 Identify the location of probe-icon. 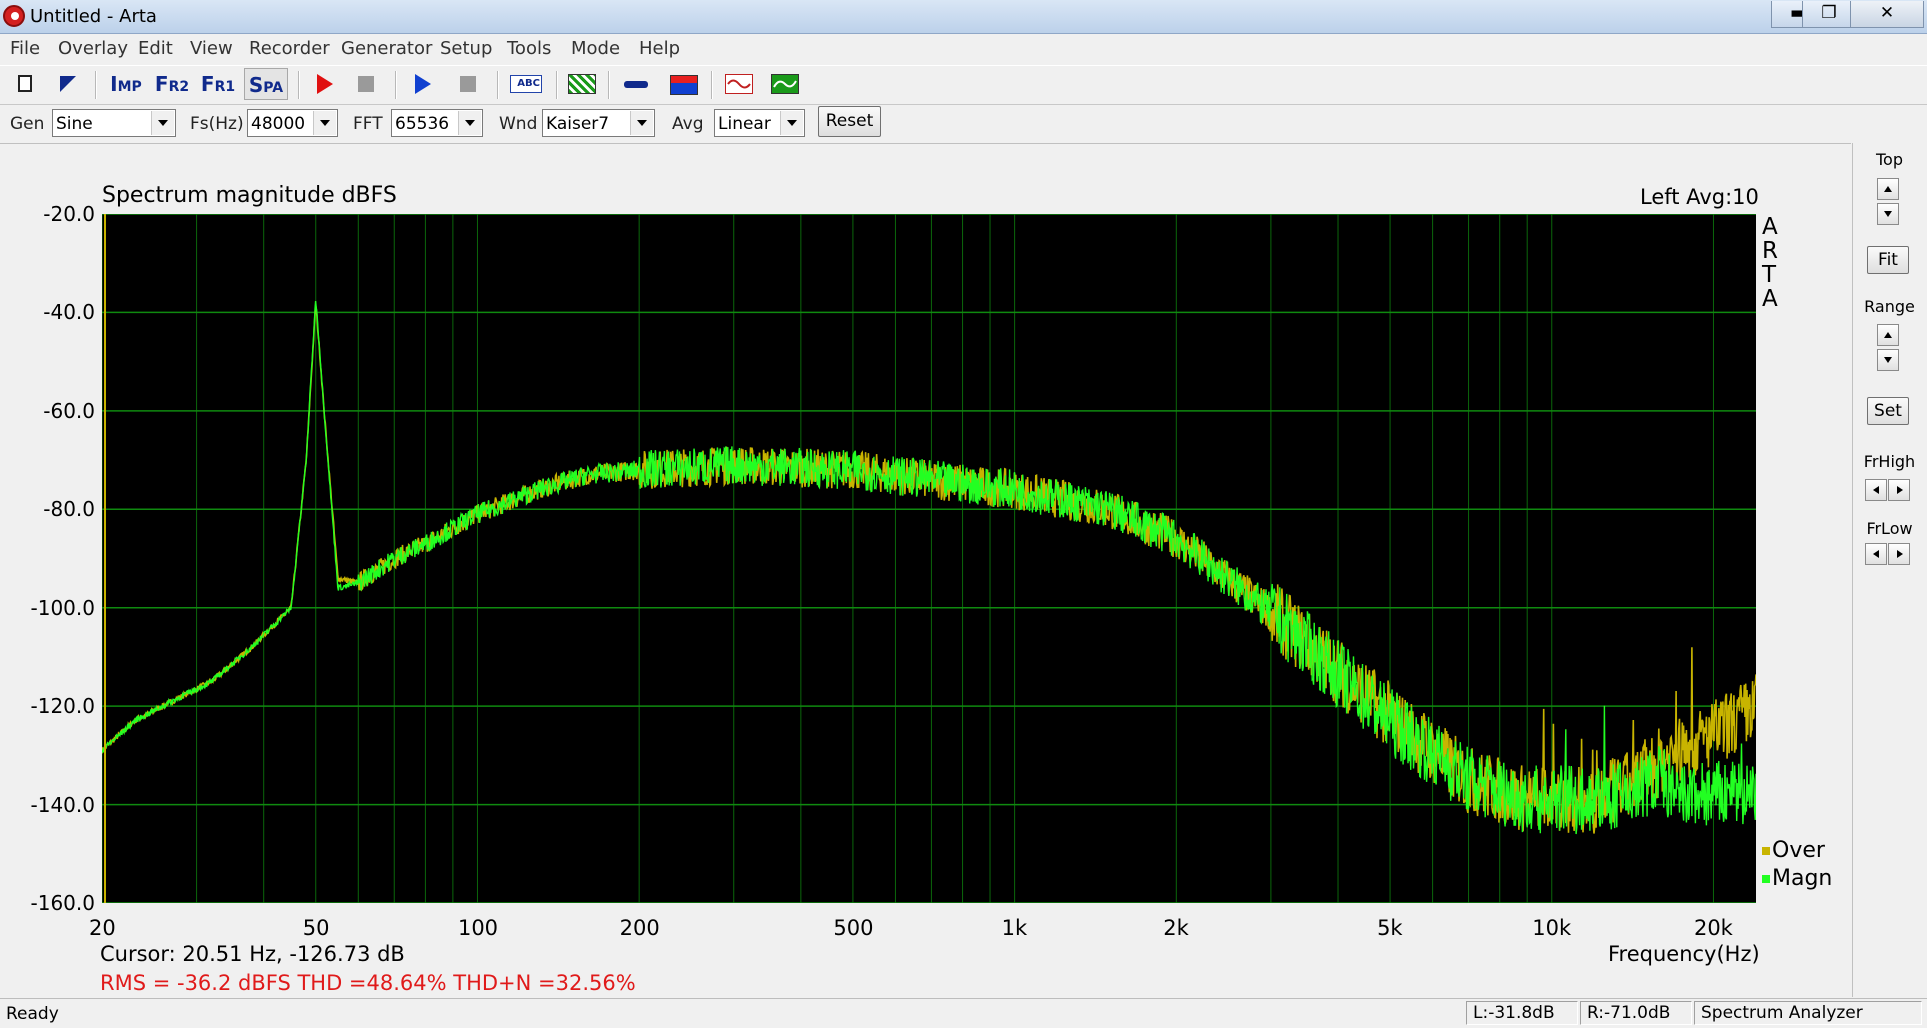
(636, 84).